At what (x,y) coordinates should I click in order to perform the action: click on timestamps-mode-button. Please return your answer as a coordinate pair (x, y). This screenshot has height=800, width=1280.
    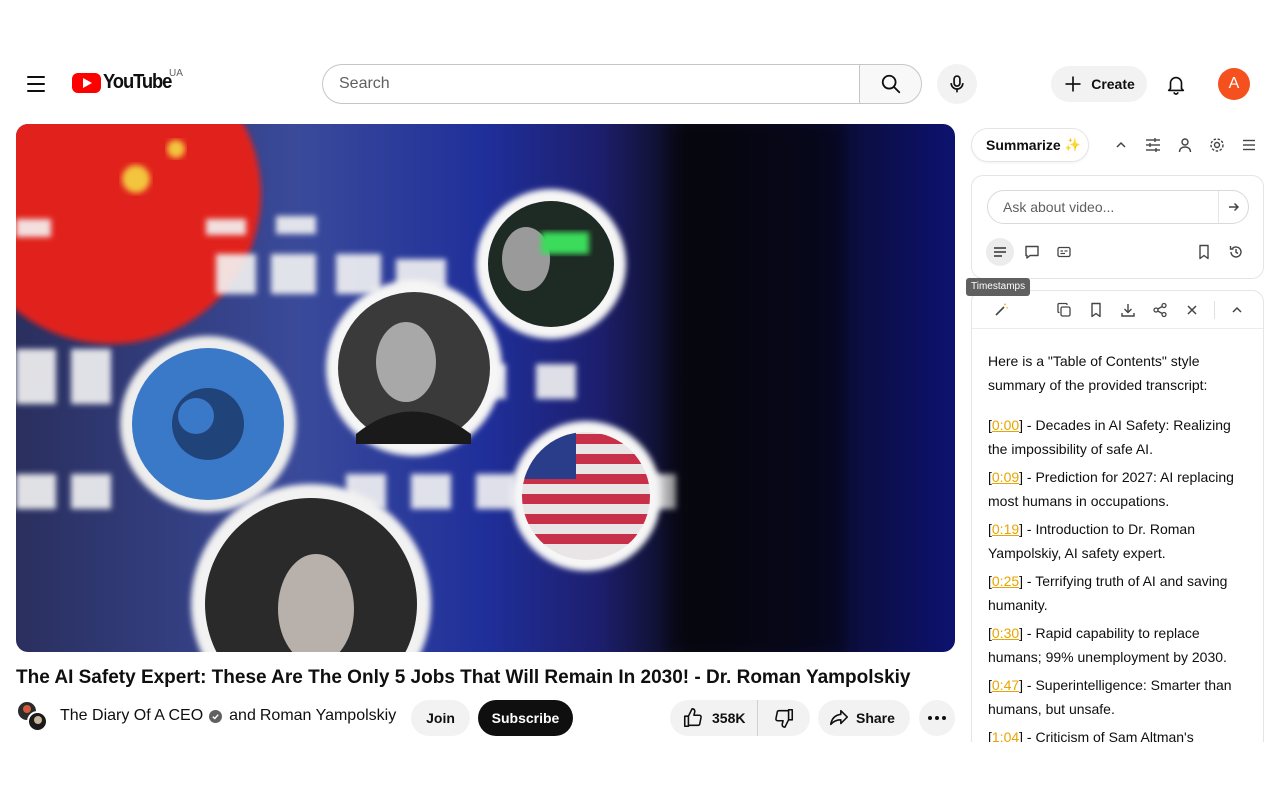
    Looking at the image, I should click on (1000, 252).